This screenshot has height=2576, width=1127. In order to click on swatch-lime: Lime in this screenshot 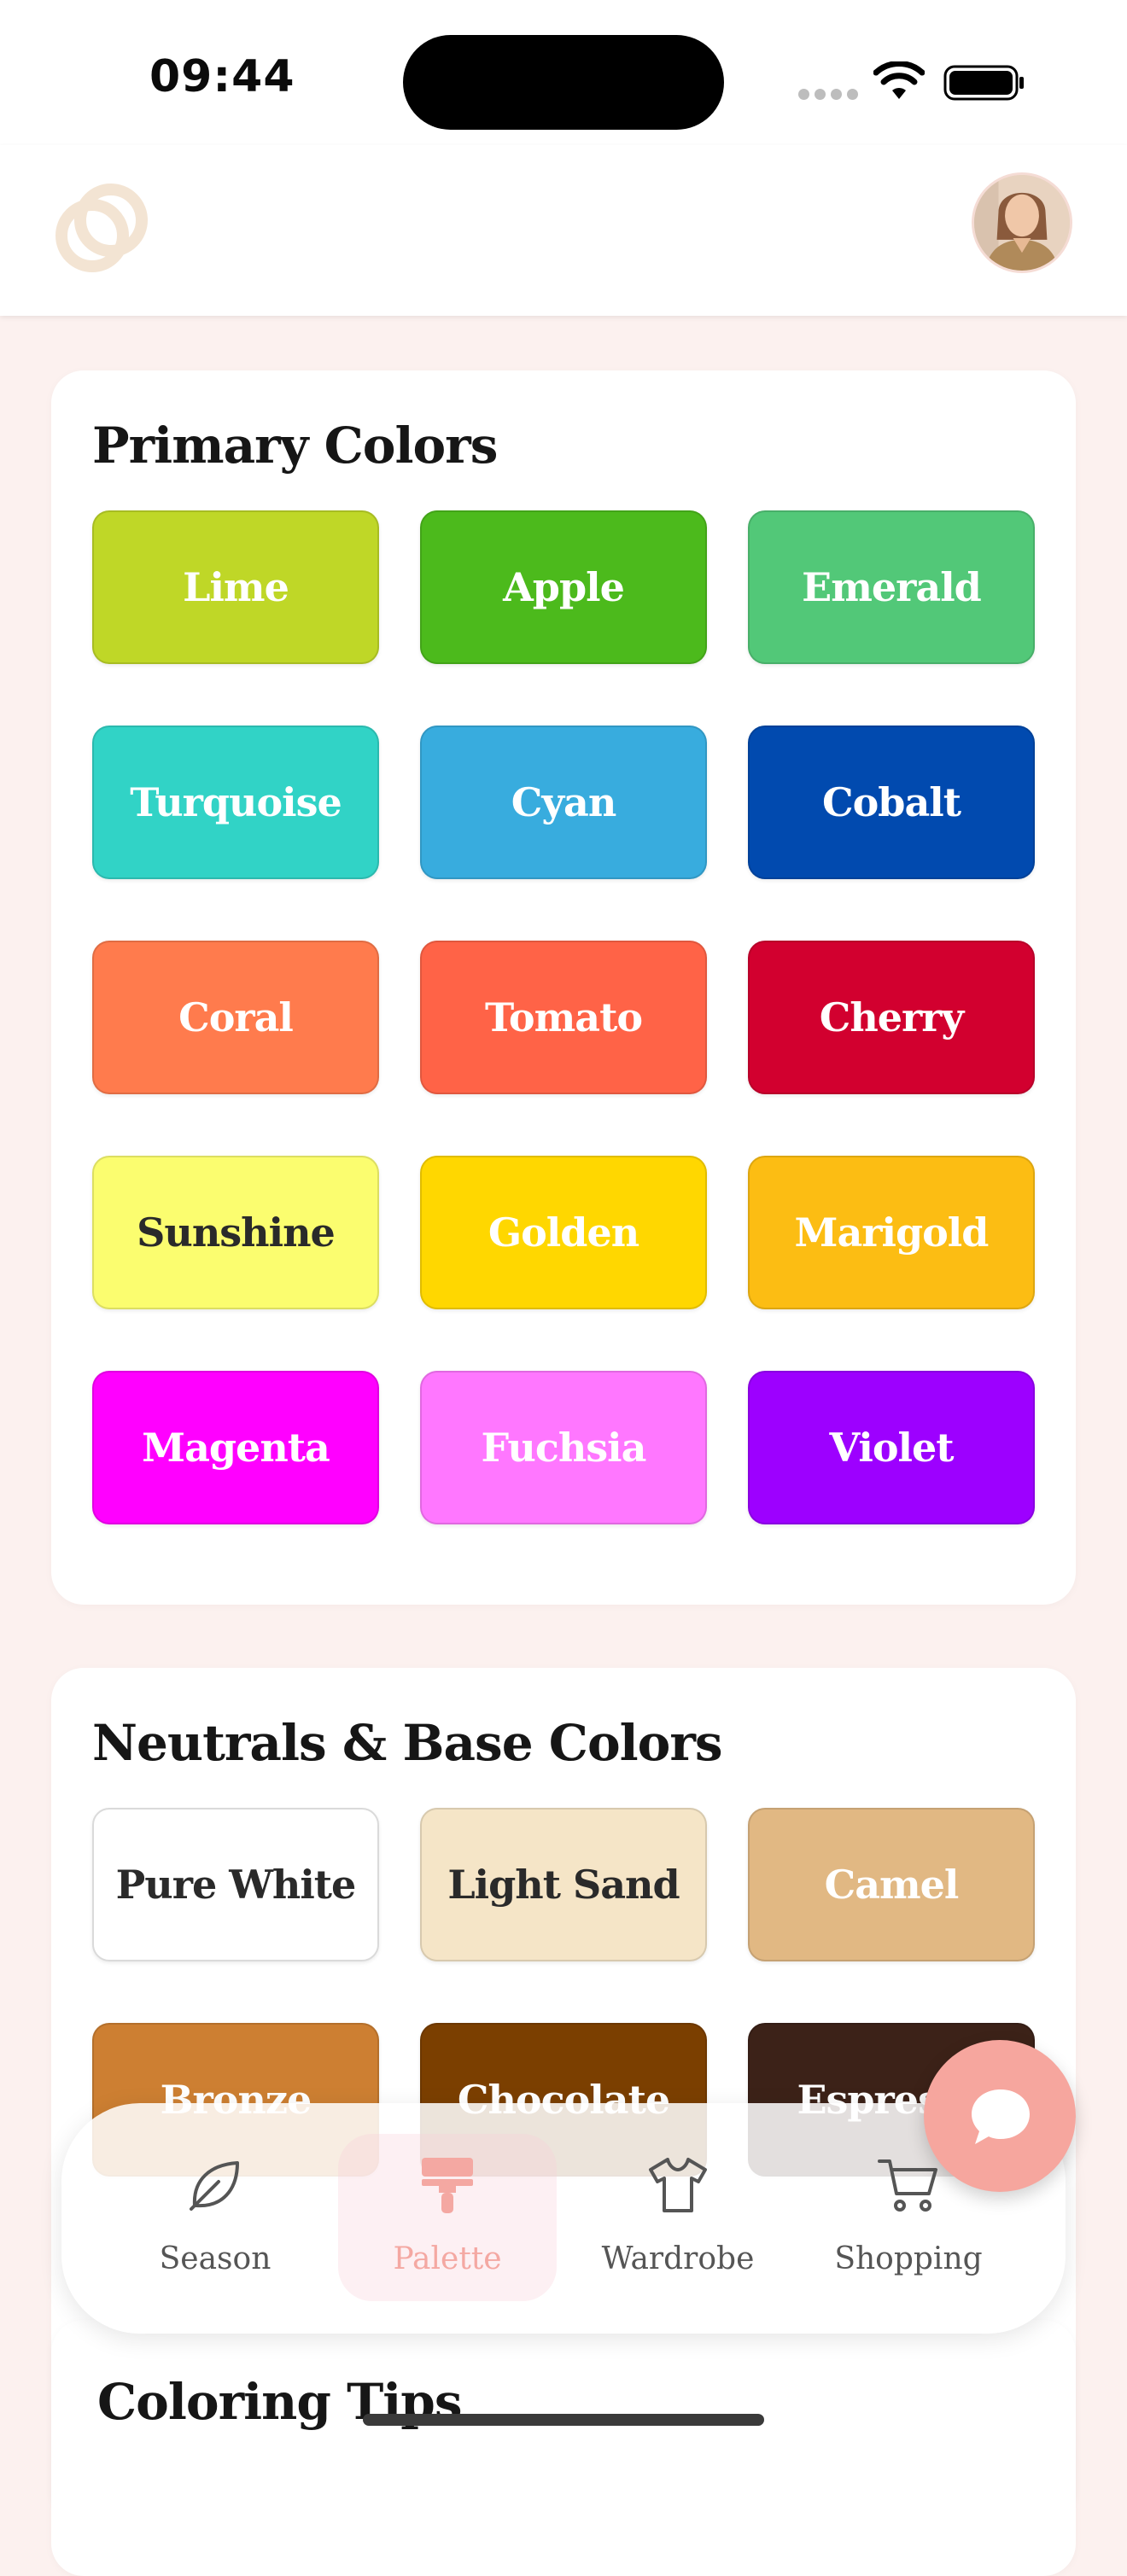, I will do `click(235, 587)`.